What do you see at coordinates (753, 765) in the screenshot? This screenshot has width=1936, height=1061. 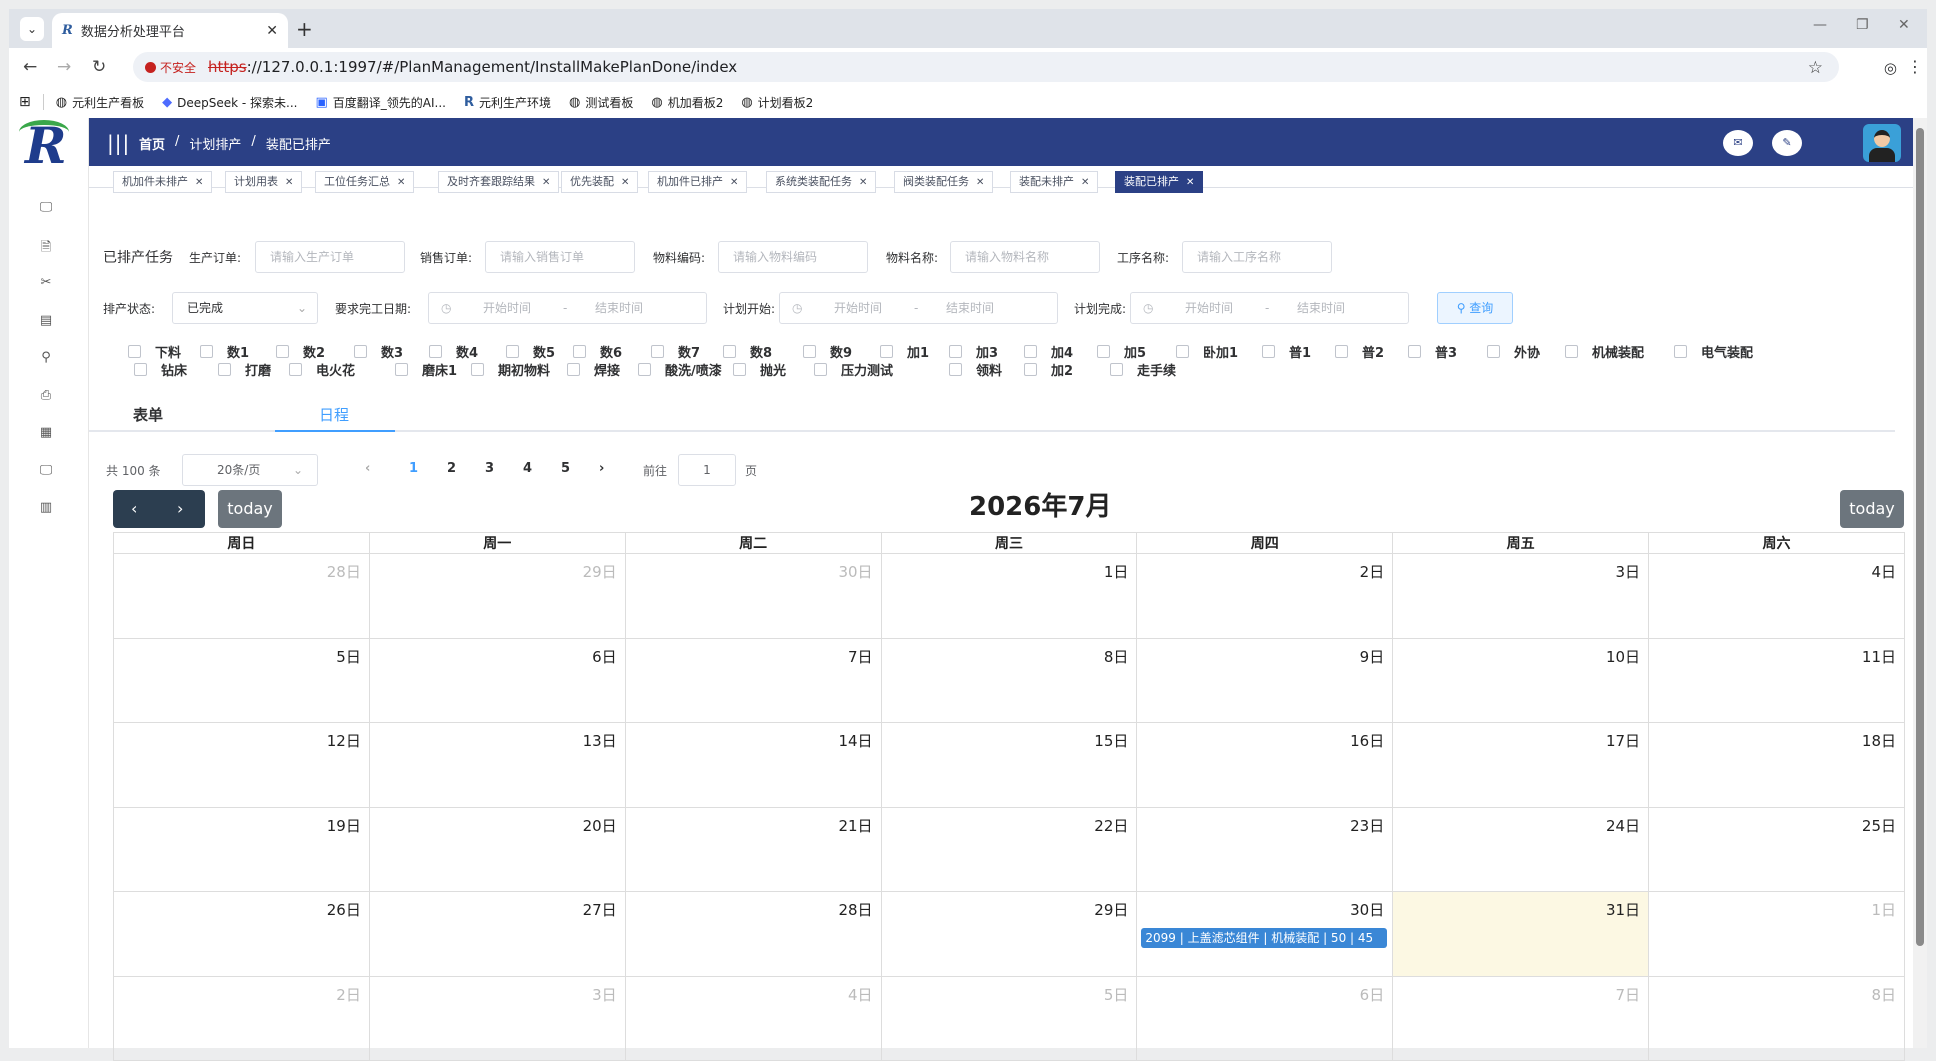 I see `calendar-day: 14日` at bounding box center [753, 765].